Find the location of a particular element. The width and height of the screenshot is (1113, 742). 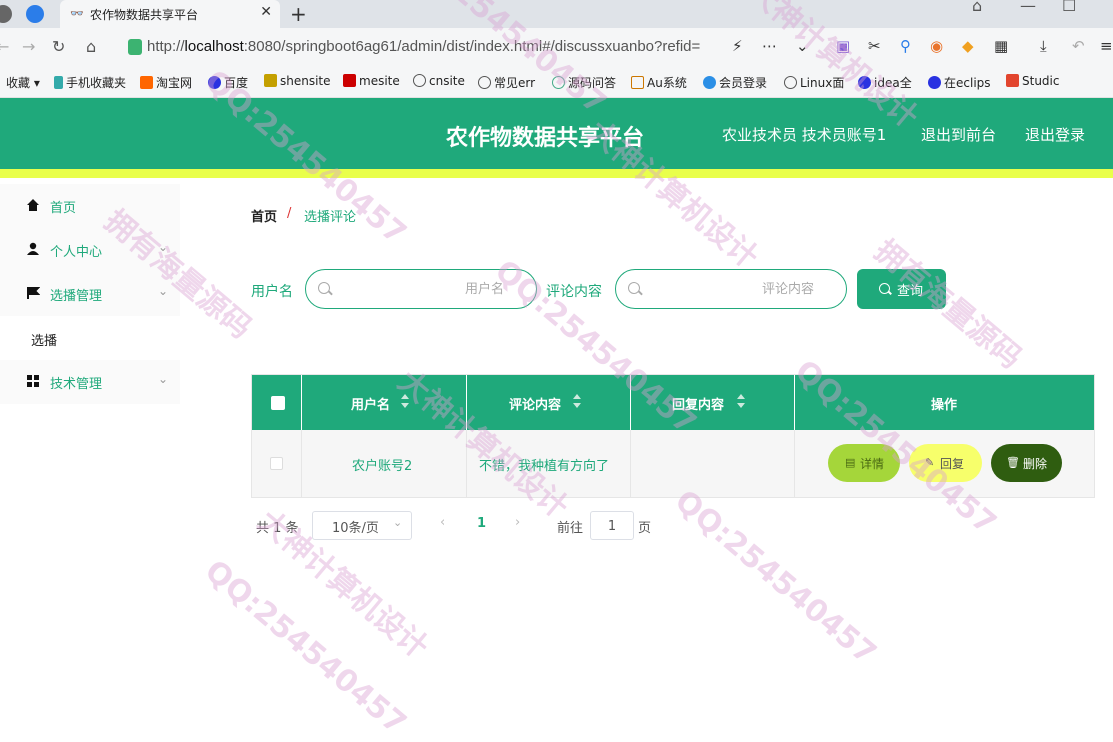

goto-page-field is located at coordinates (612, 526).